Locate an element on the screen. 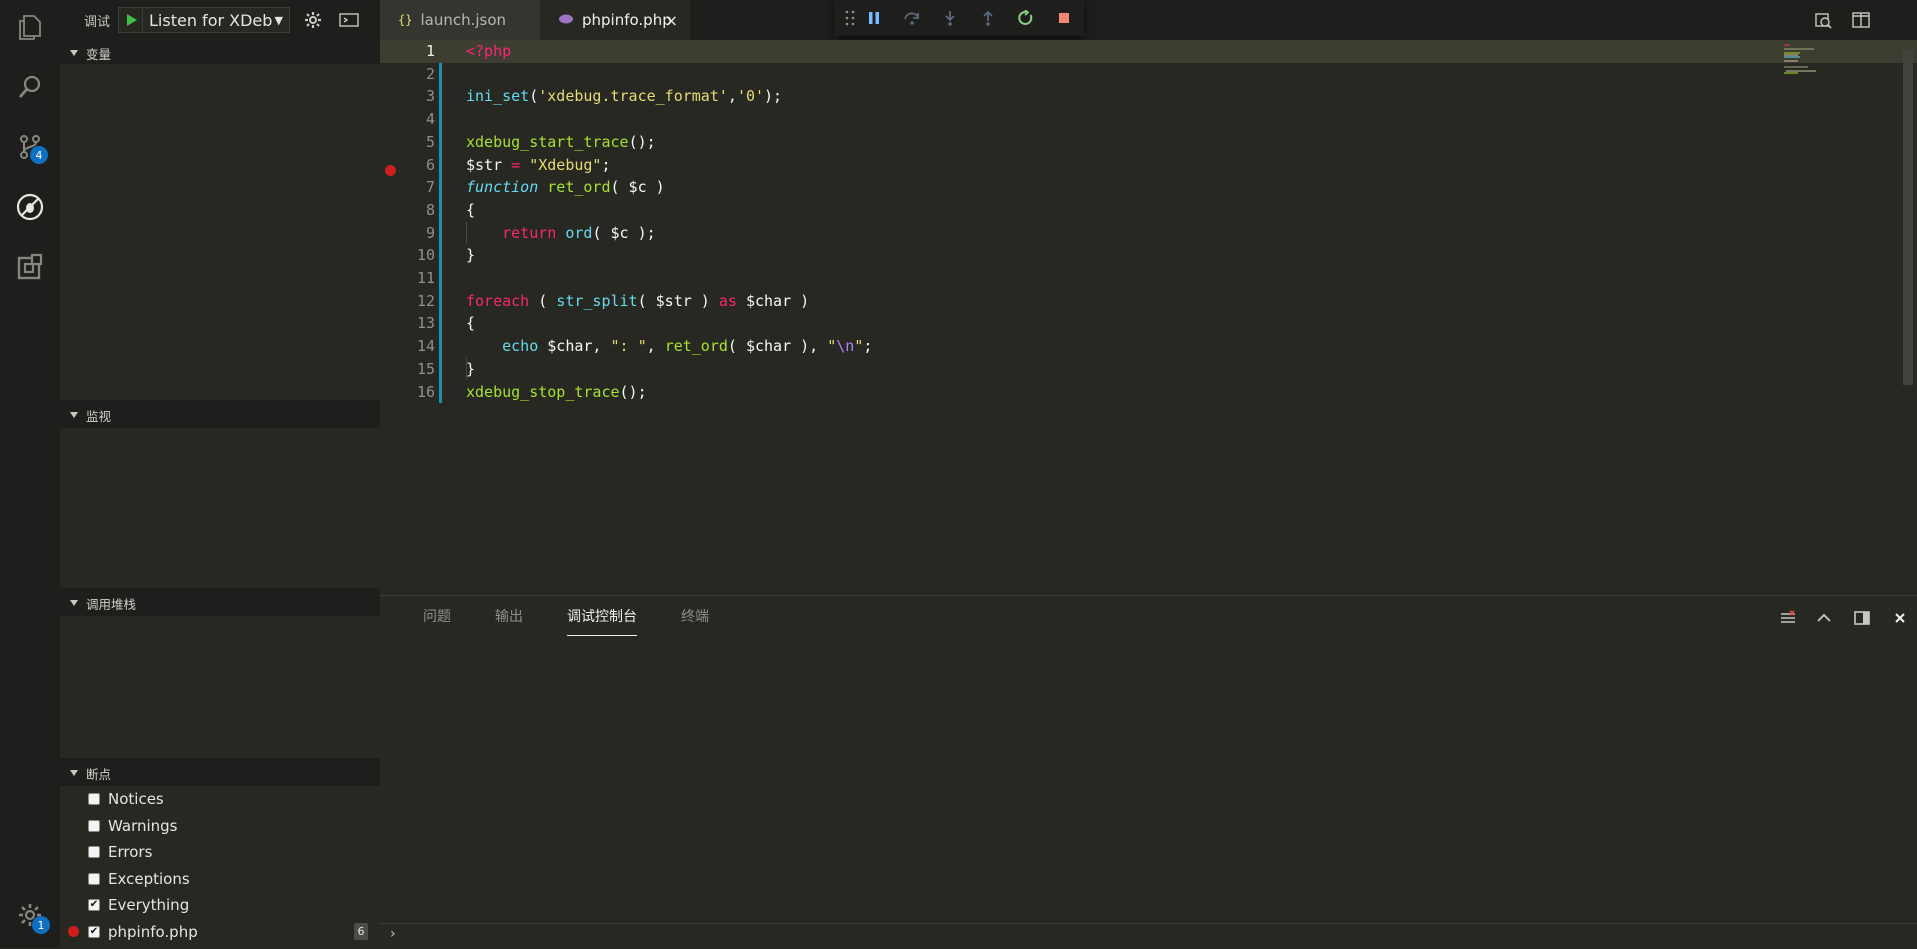  gear-icon: 1 is located at coordinates (30, 915).